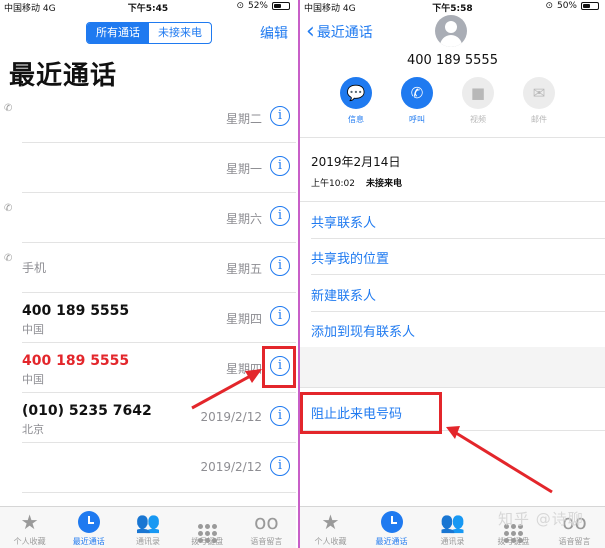  What do you see at coordinates (159, 468) in the screenshot?
I see `call-row: 2019/2/12 i` at bounding box center [159, 468].